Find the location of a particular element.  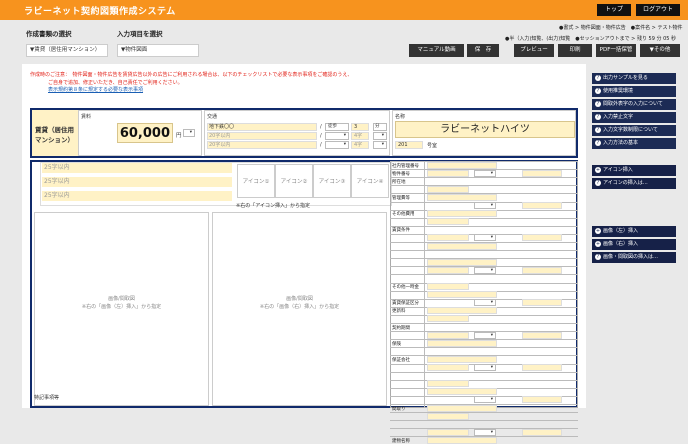

station-input: 地下鉄〇〇 is located at coordinates (262, 127).